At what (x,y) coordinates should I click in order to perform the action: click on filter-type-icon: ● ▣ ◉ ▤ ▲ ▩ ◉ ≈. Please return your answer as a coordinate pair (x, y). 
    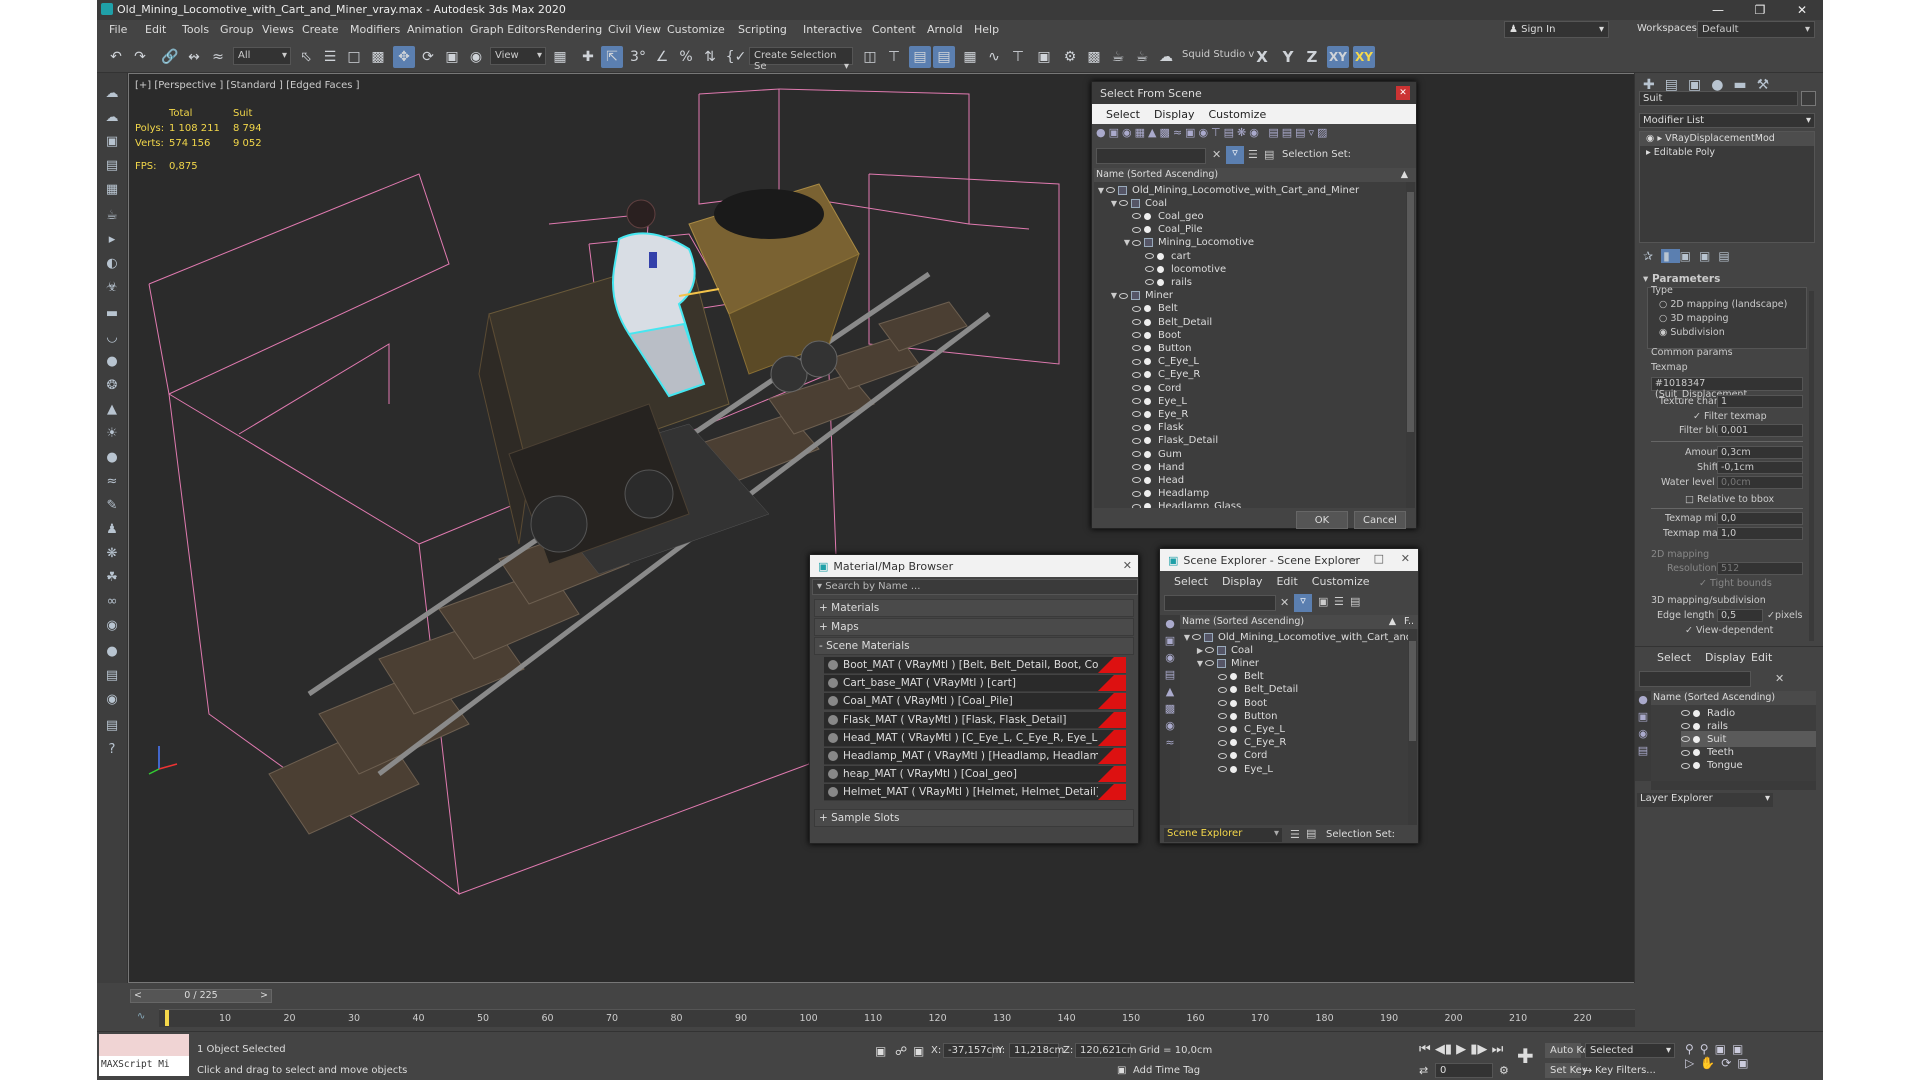
    Looking at the image, I should click on (1170, 683).